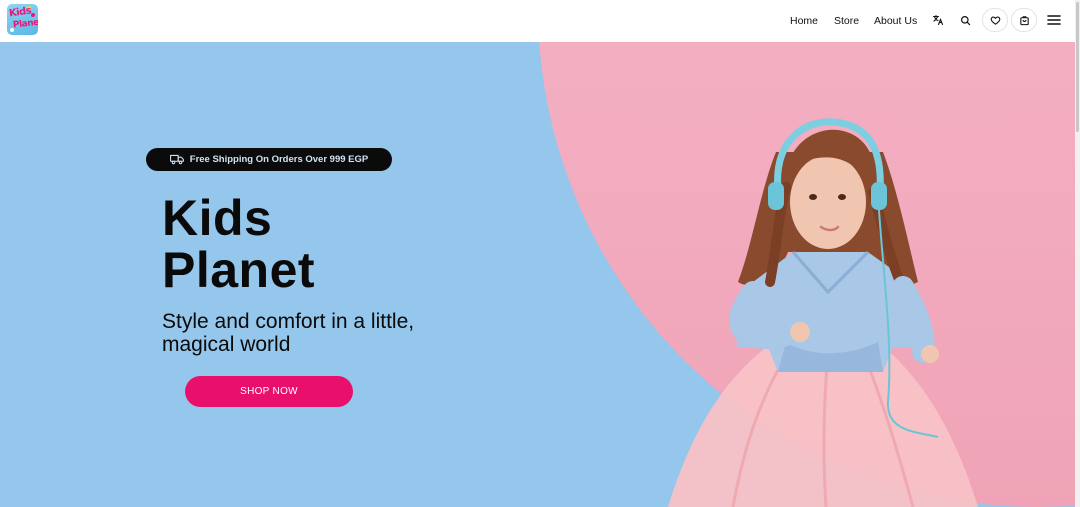  Describe the element at coordinates (217, 218) in the screenshot. I see `hero-title-line1: Kids` at that location.